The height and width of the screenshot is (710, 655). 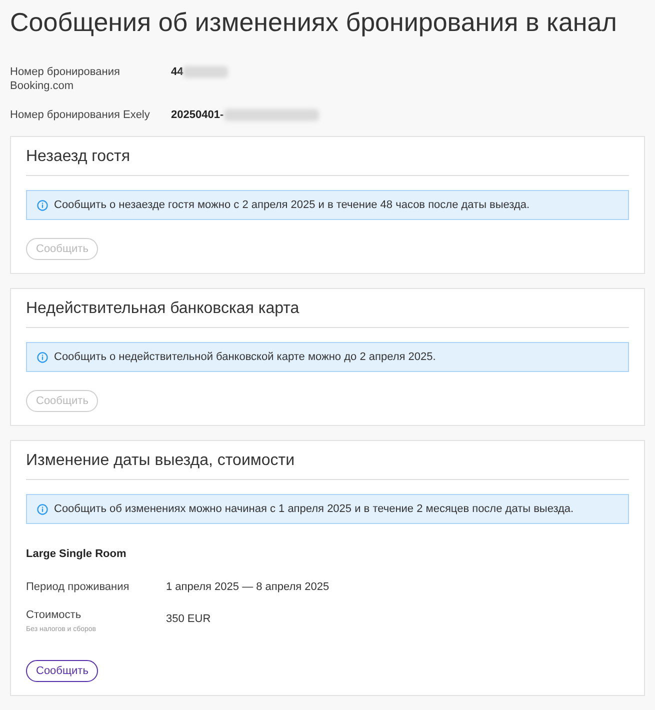 I want to click on field-label: Номер бронирования Exely, so click(x=80, y=115).